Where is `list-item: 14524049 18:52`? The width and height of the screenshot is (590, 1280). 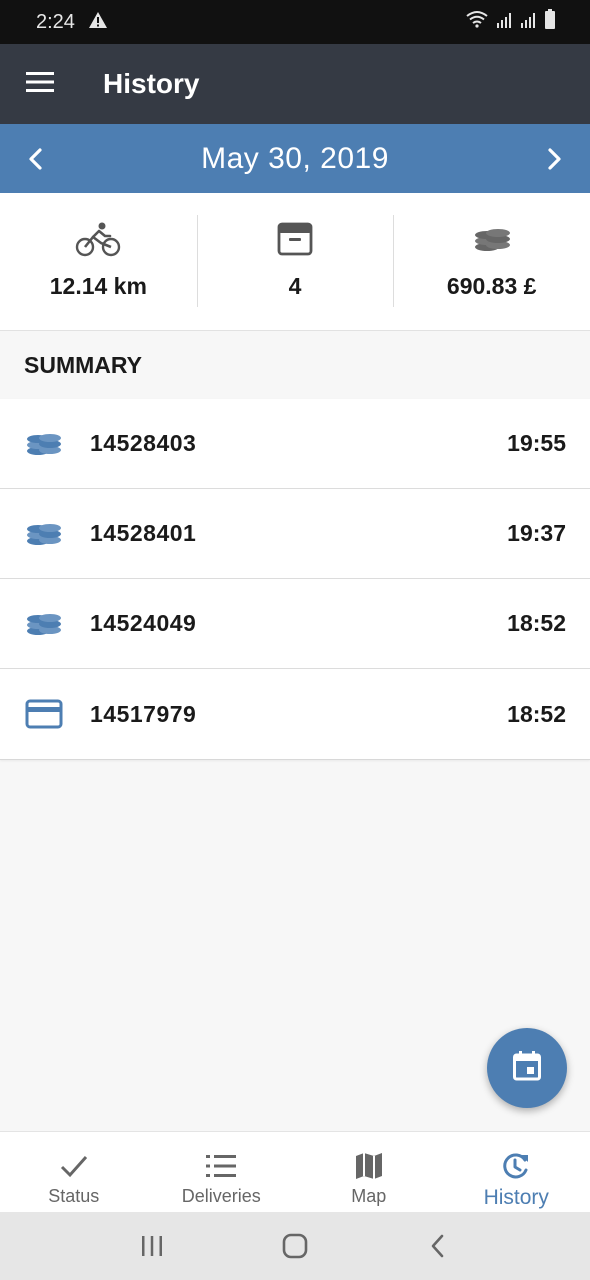 list-item: 14524049 18:52 is located at coordinates (295, 624).